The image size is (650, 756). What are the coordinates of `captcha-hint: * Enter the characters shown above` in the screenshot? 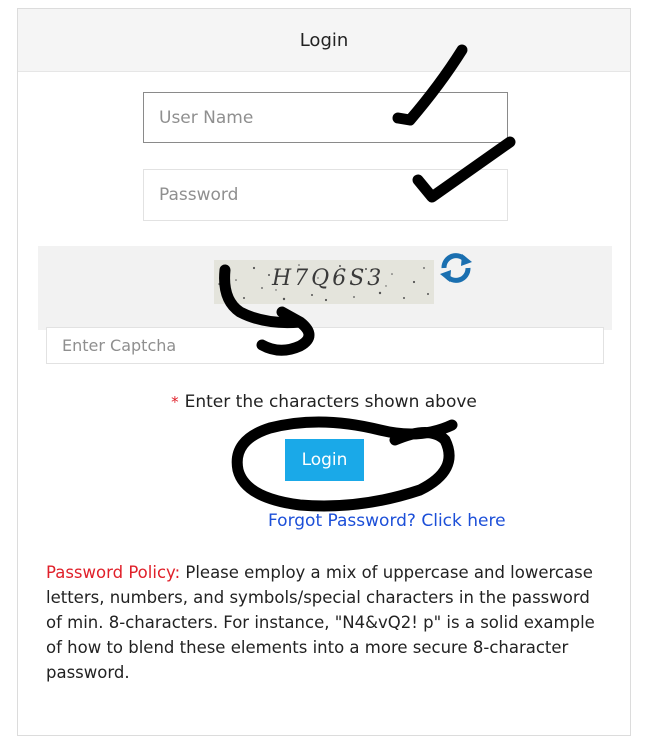 It's located at (324, 402).